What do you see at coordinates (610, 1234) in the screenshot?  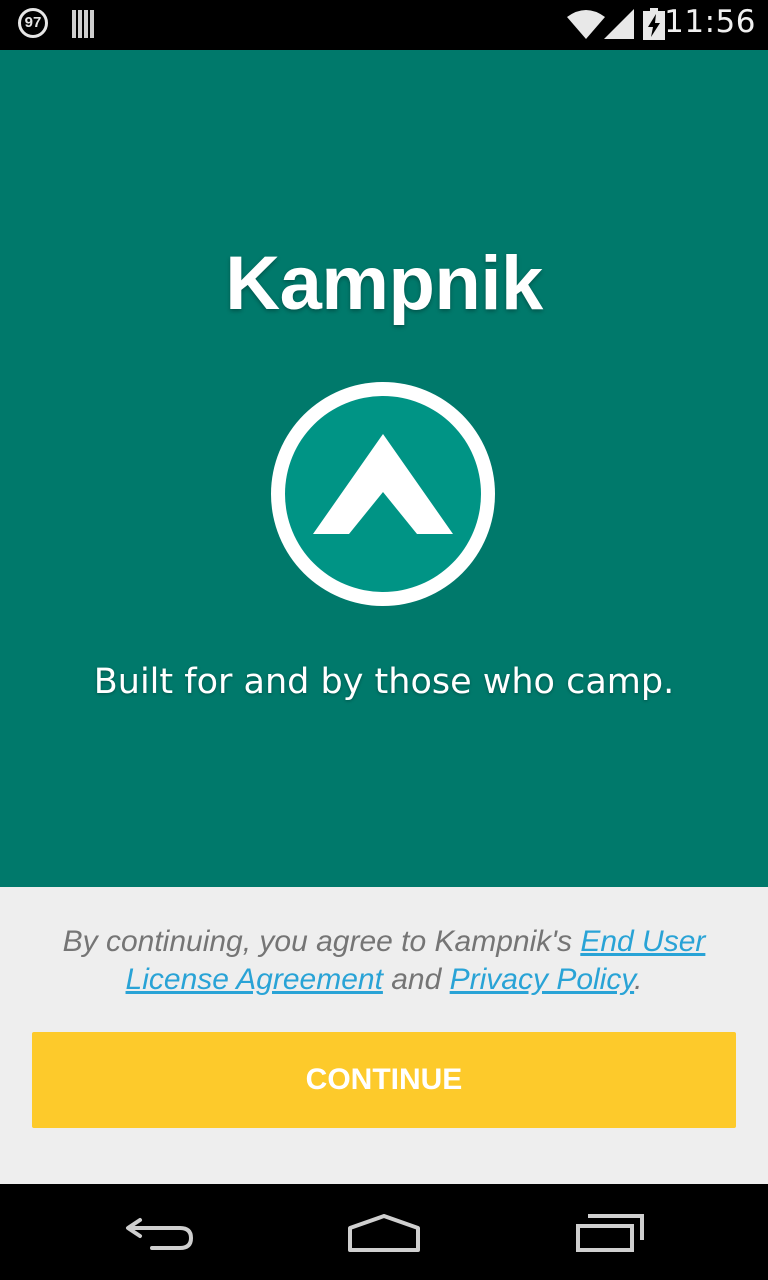 I see `recents-icon` at bounding box center [610, 1234].